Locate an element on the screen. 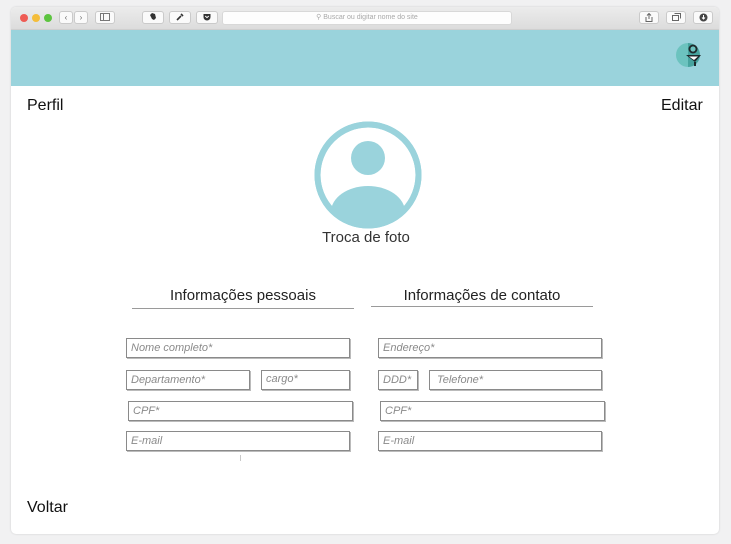 The width and height of the screenshot is (731, 544). personal-cpf-input: CPF* is located at coordinates (240, 411).